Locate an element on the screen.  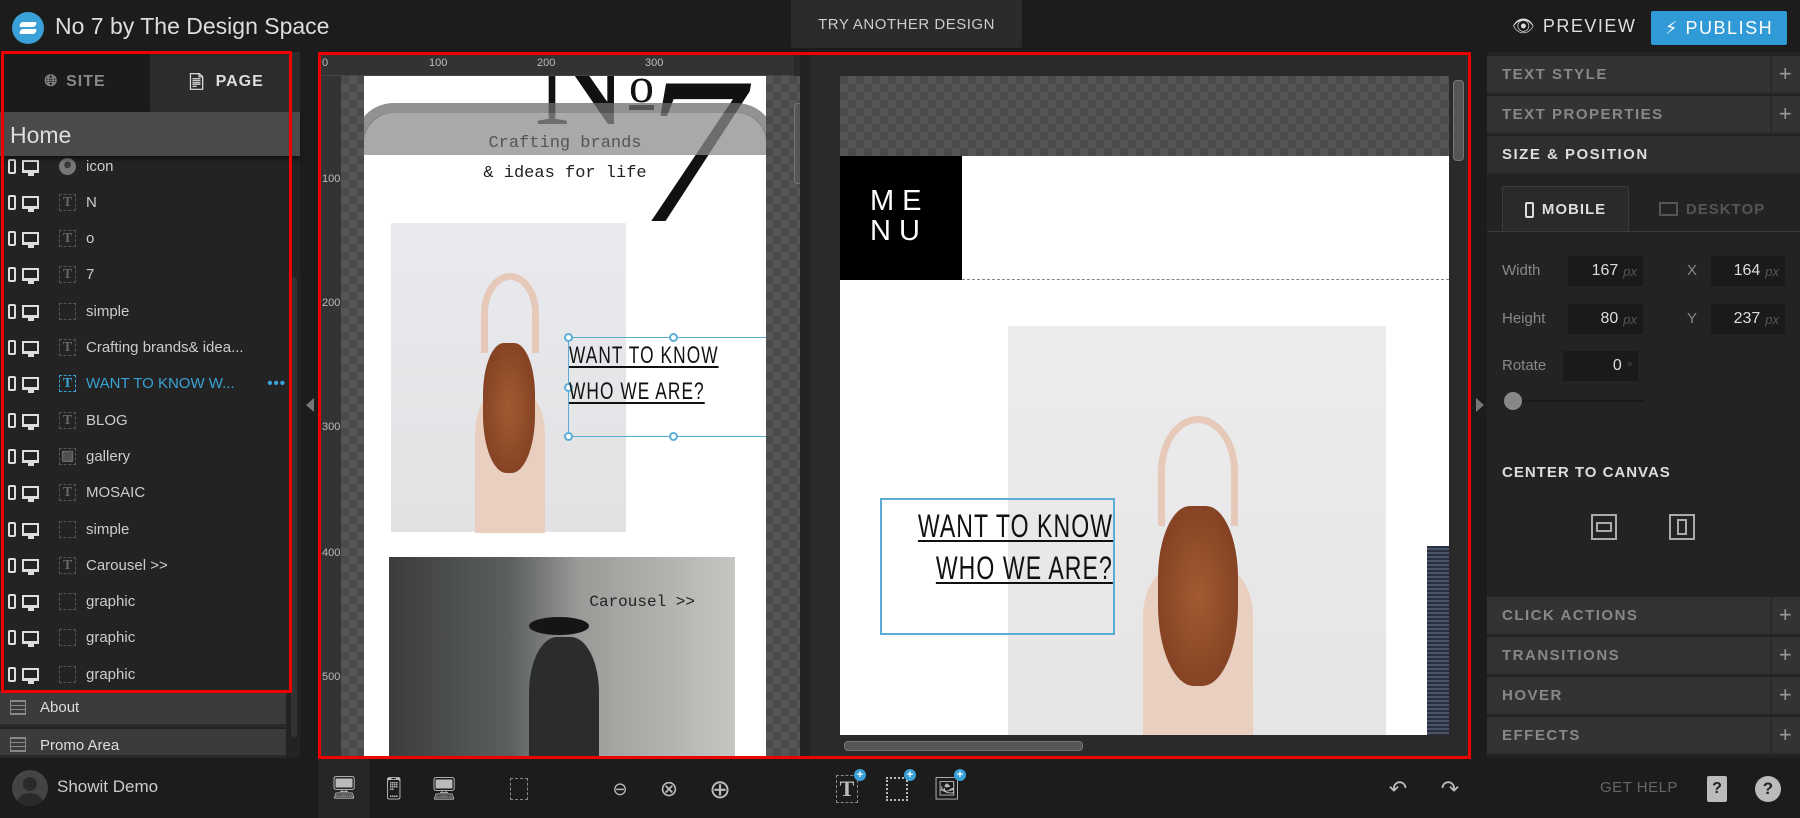
collapse-left-icon is located at coordinates (310, 405).